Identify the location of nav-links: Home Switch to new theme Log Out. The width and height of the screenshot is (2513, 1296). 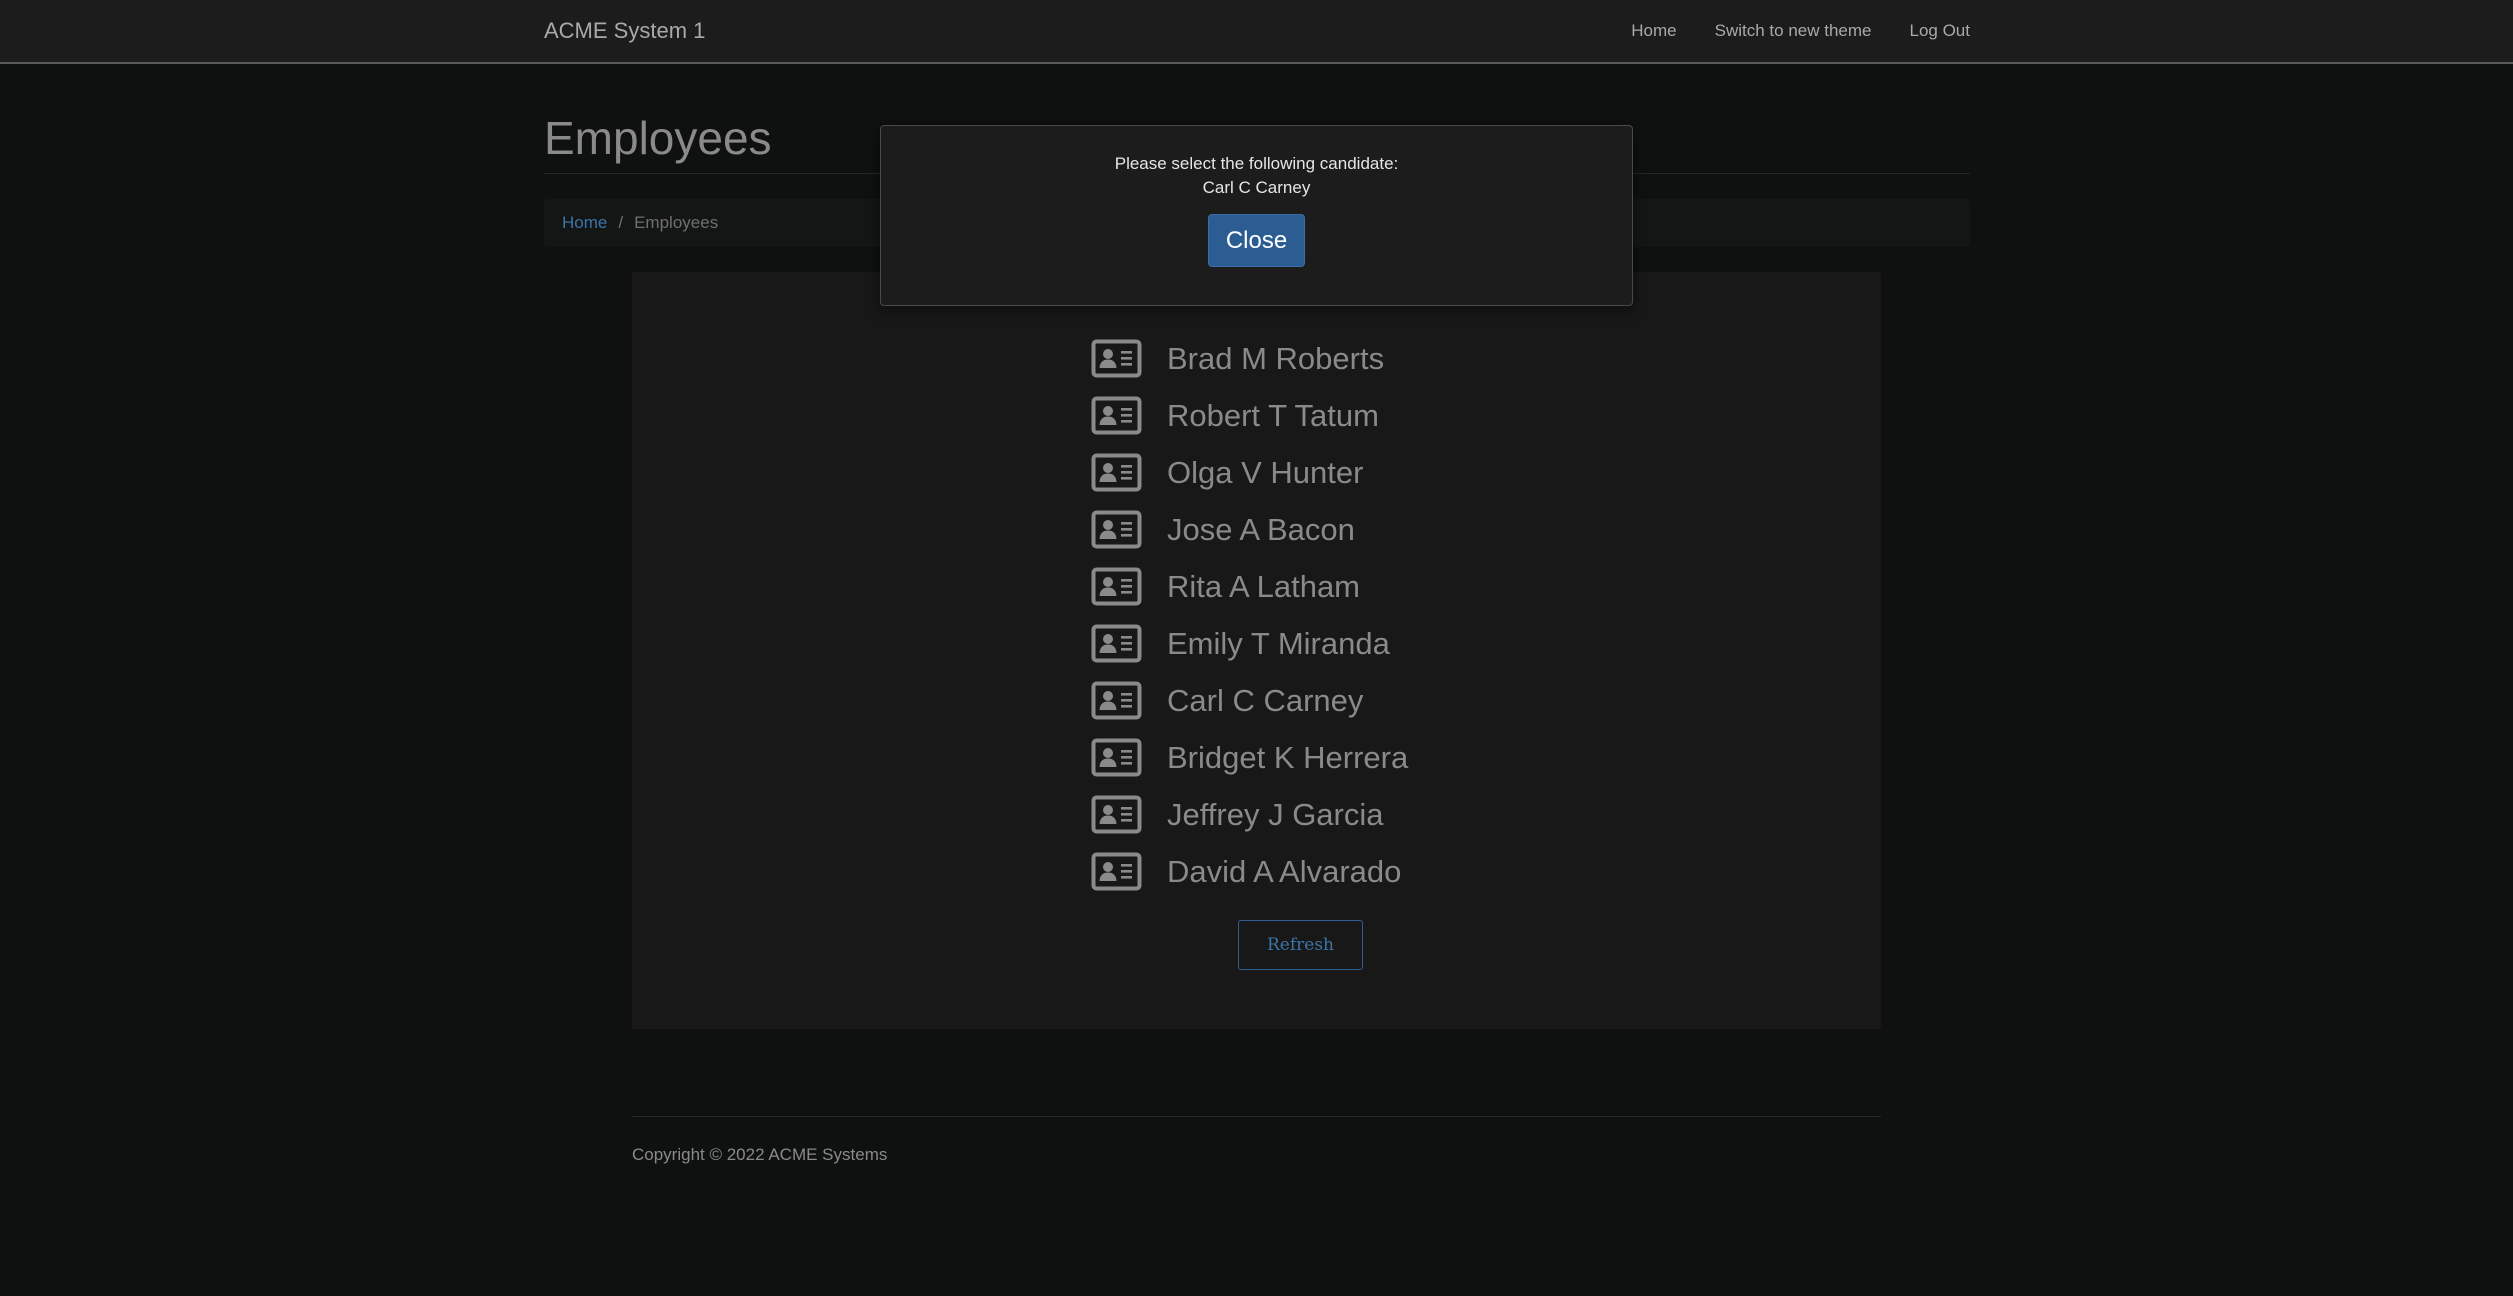
(1800, 31).